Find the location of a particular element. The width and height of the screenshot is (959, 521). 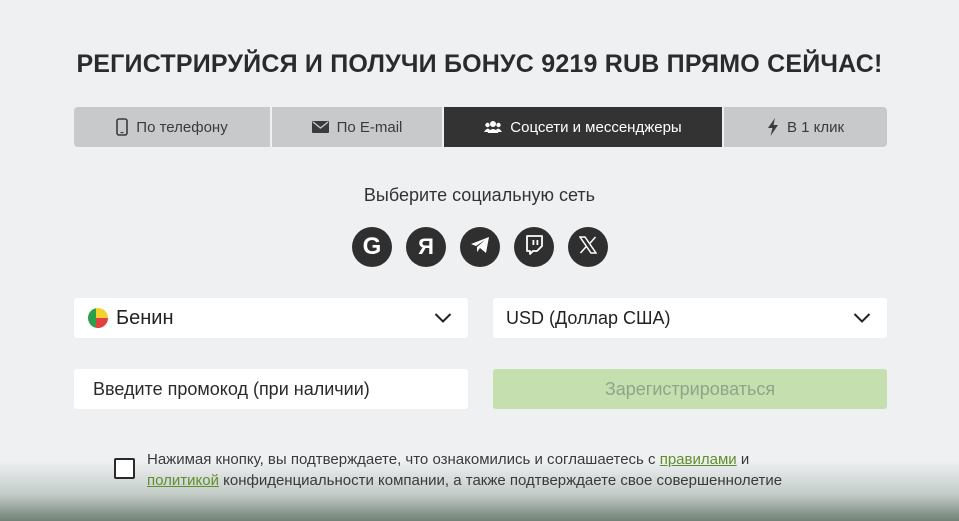

twitch-button is located at coordinates (534, 247).